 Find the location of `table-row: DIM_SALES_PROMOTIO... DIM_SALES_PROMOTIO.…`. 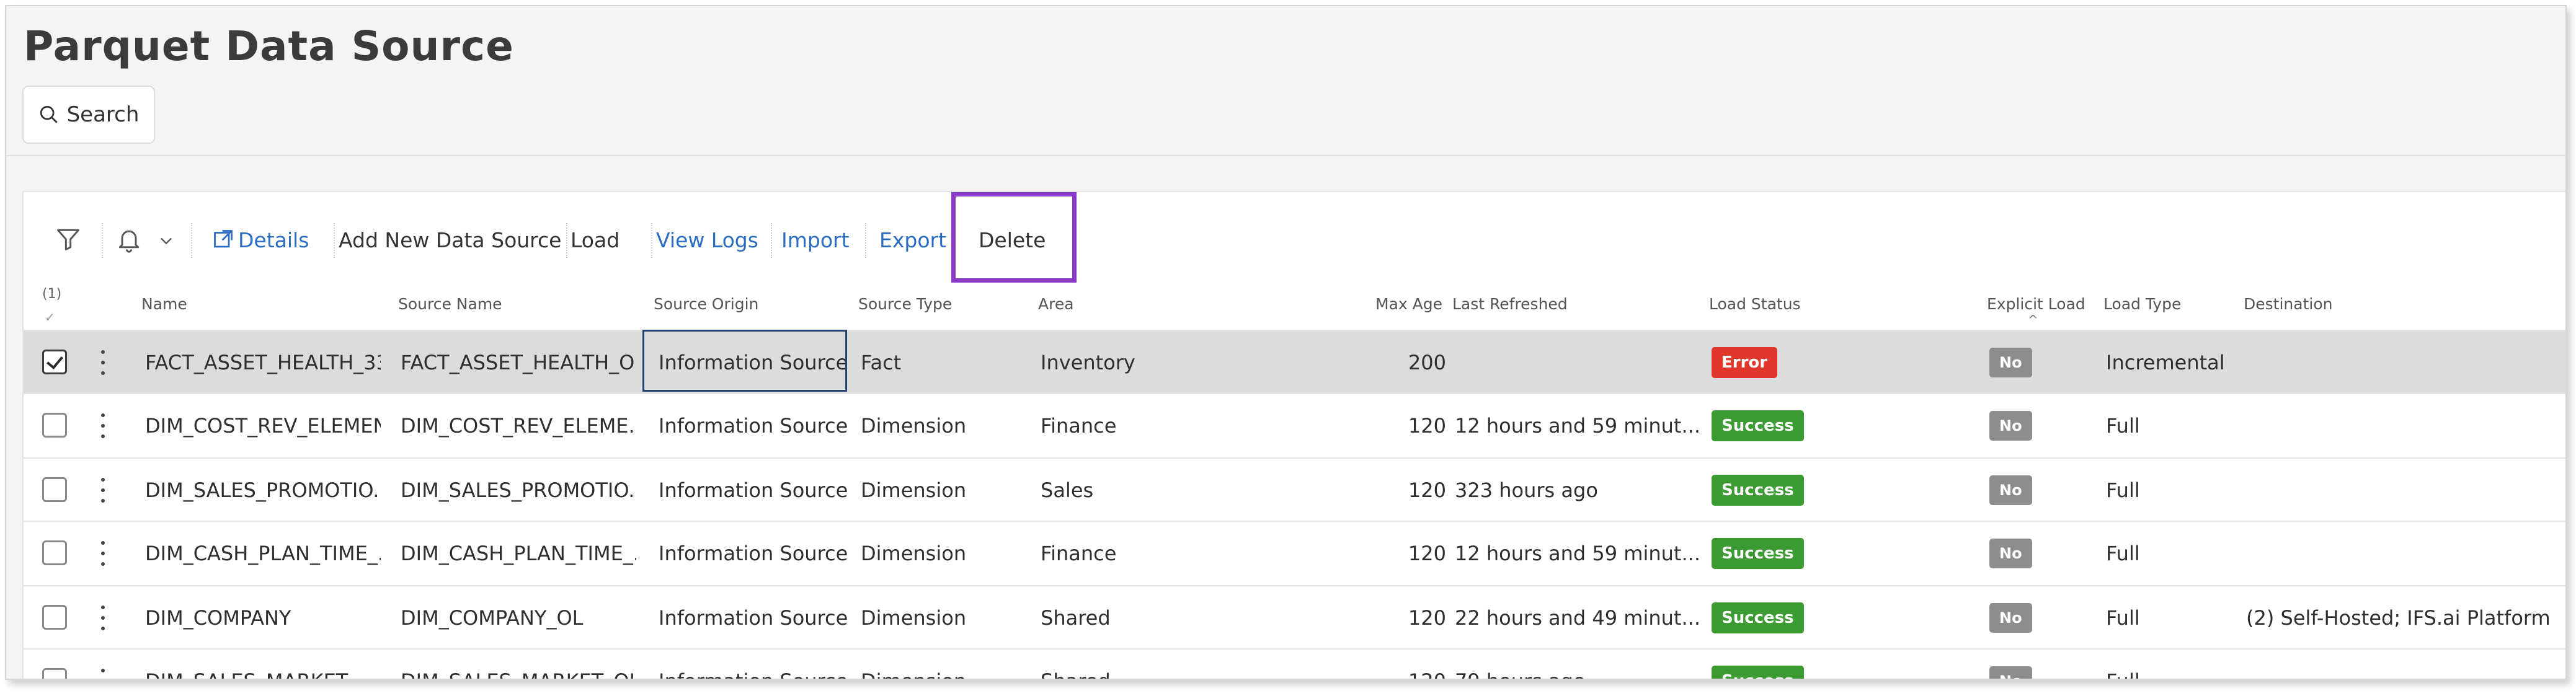

table-row: DIM_SALES_PROMOTIO... DIM_SALES_PROMOTIO.… is located at coordinates (1294, 489).